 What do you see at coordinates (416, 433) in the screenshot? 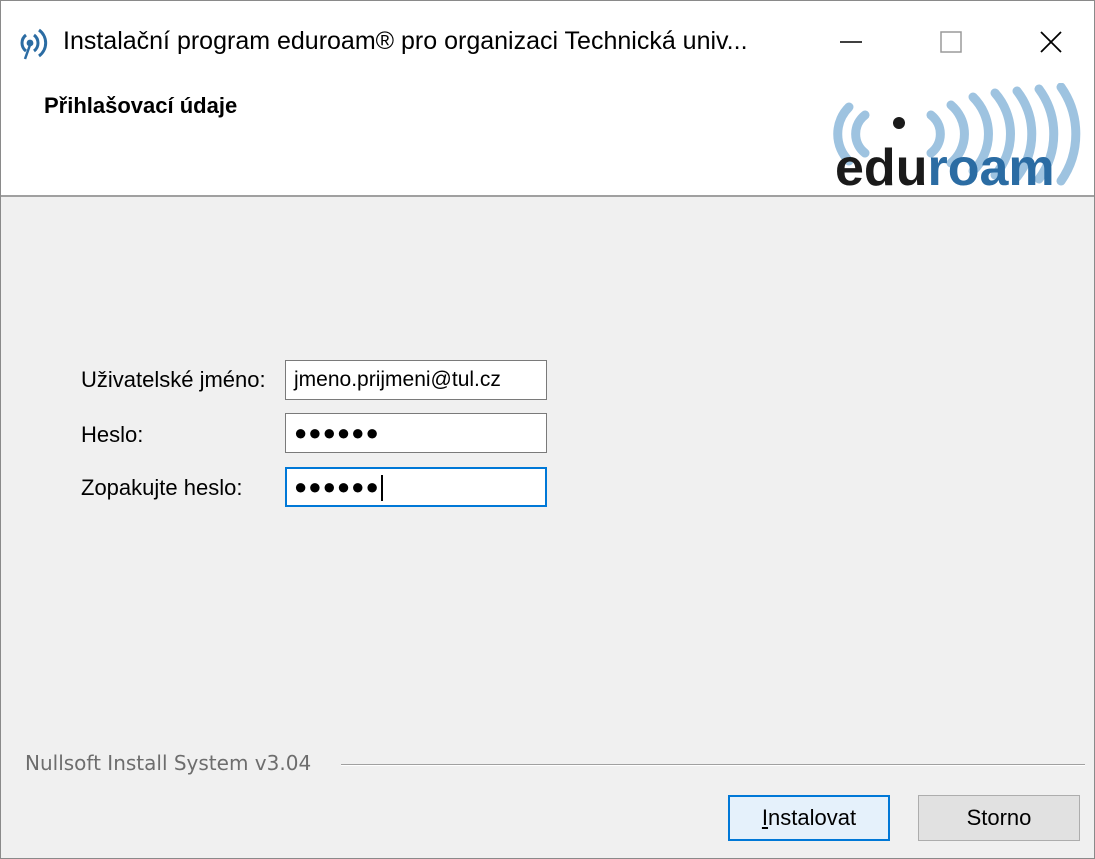
I see `password-field: ●●●●●●` at bounding box center [416, 433].